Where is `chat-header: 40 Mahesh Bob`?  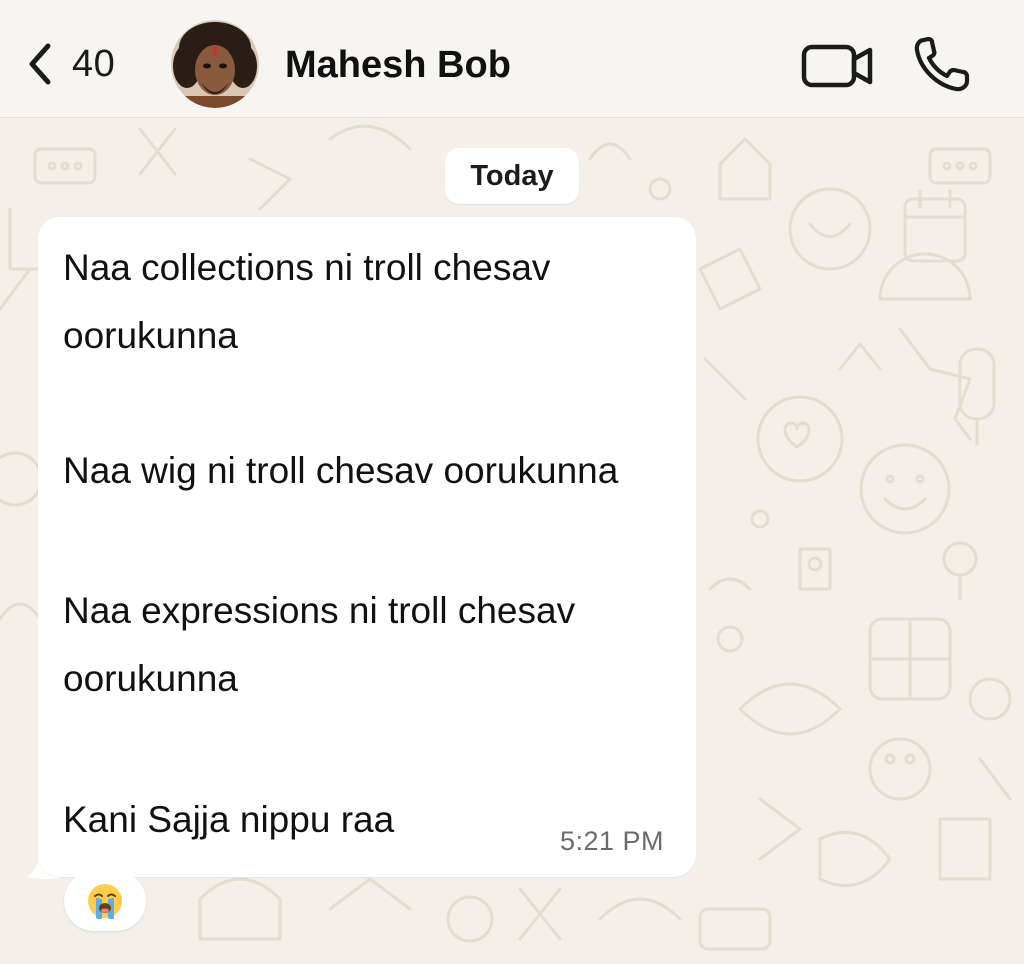
chat-header: 40 Mahesh Bob is located at coordinates (512, 59).